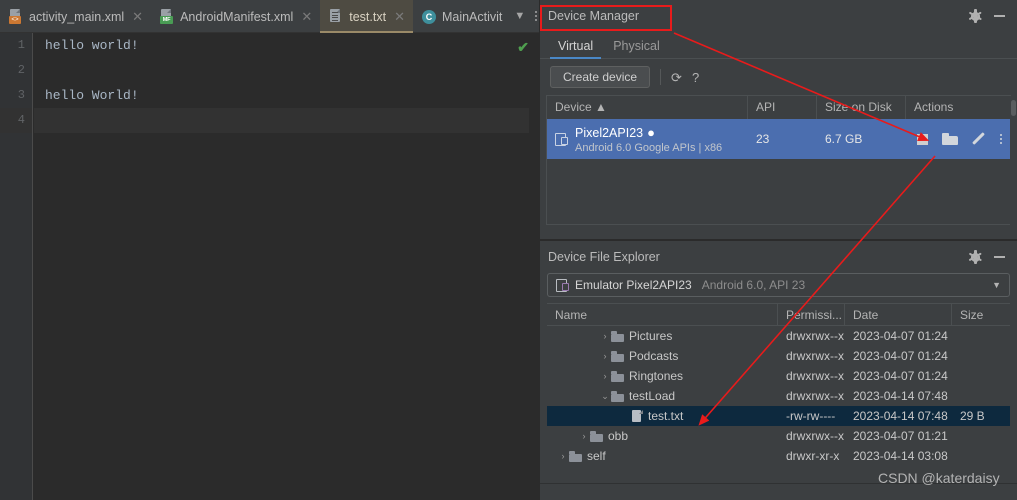  Describe the element at coordinates (633, 285) in the screenshot. I see `device-selector-main-text: Emulator Pixel2API23` at that location.